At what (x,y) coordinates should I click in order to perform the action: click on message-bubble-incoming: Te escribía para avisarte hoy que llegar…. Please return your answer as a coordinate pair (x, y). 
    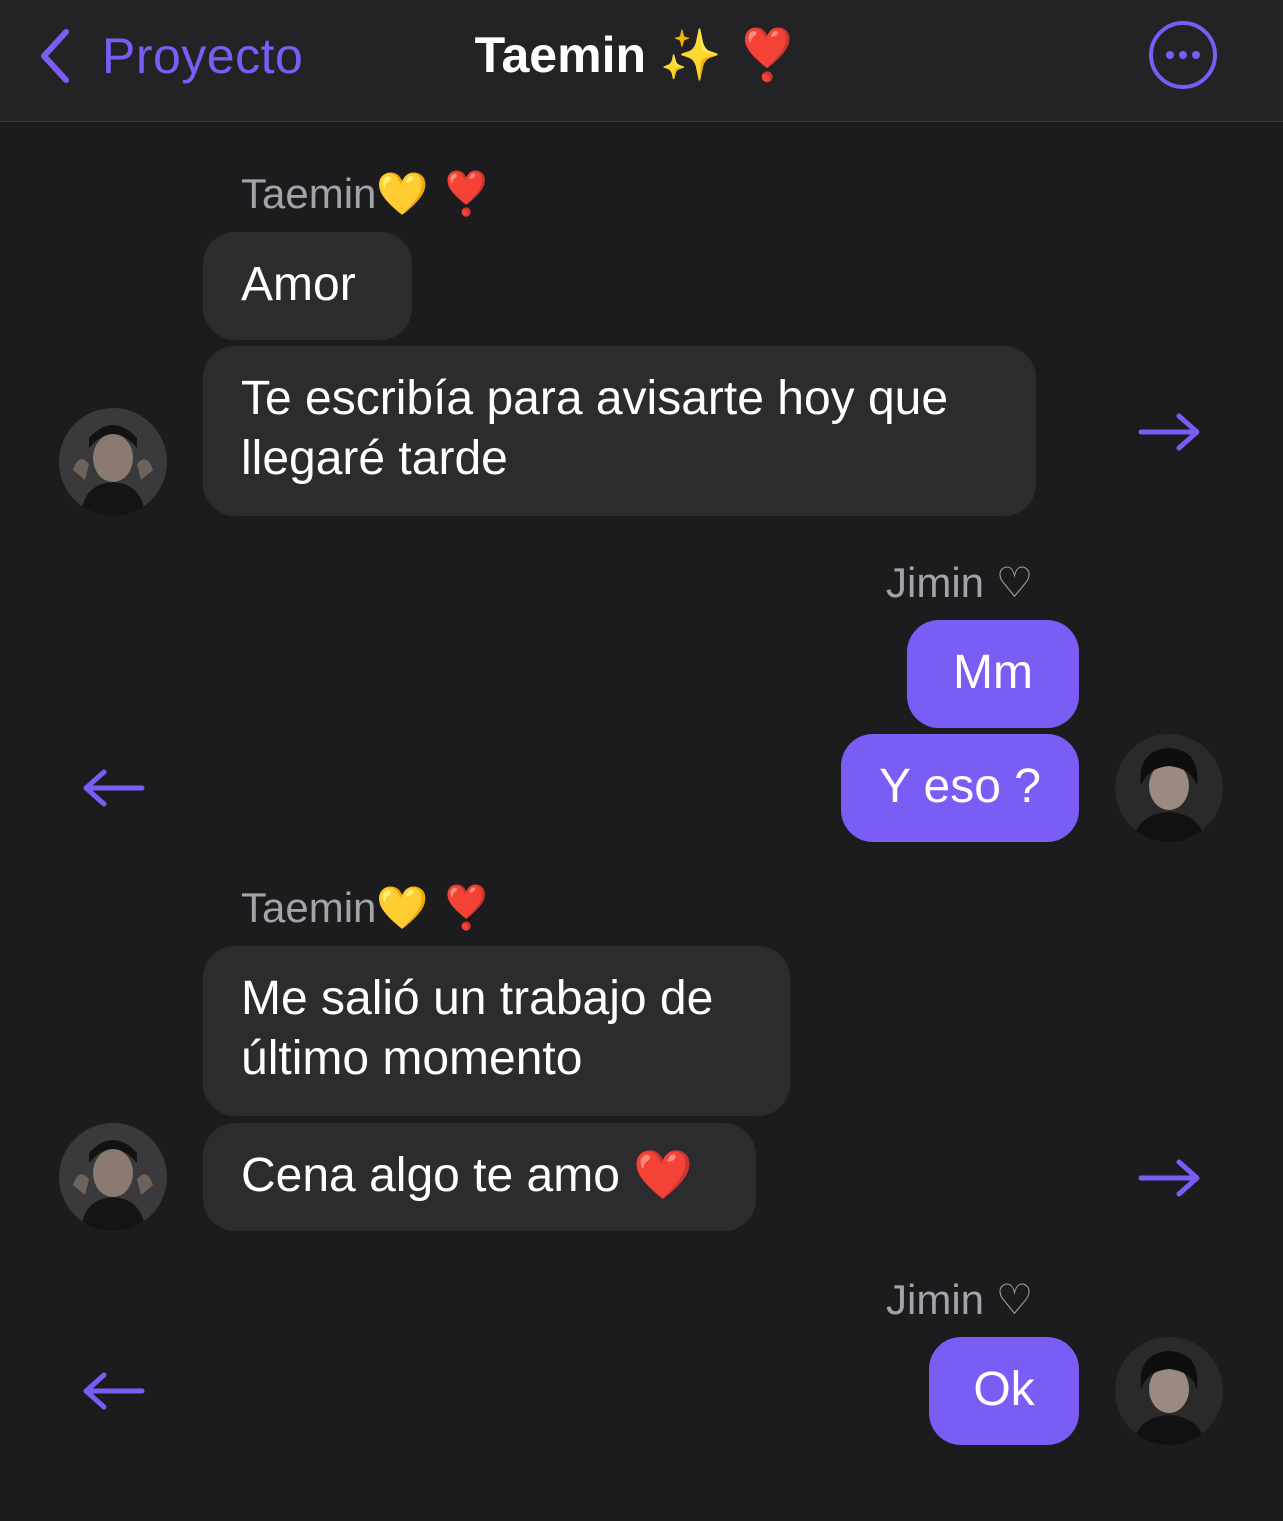
    Looking at the image, I should click on (619, 431).